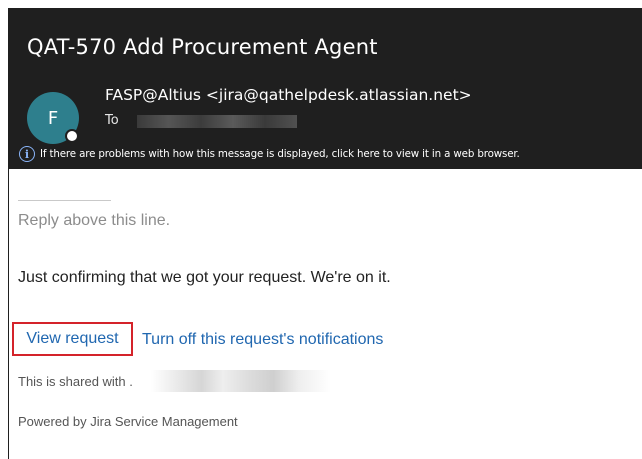 The height and width of the screenshot is (459, 642). What do you see at coordinates (202, 47) in the screenshot?
I see `email-subject: QAT-570 Add Procurement Agent` at bounding box center [202, 47].